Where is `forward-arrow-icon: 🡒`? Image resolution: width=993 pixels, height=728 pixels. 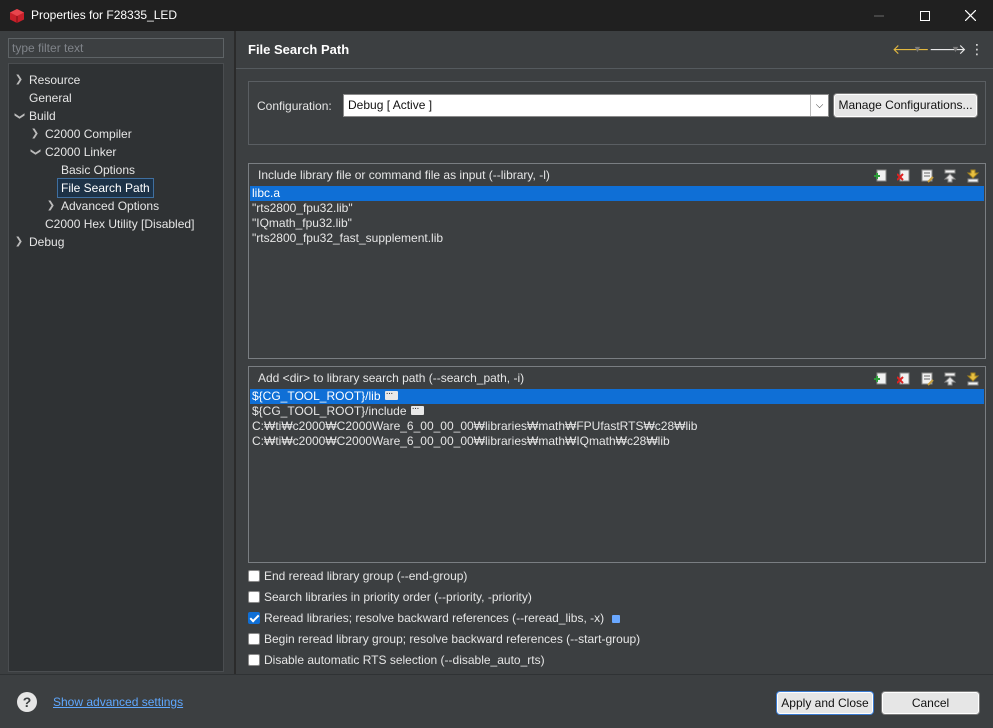 forward-arrow-icon: 🡒 is located at coordinates (948, 49).